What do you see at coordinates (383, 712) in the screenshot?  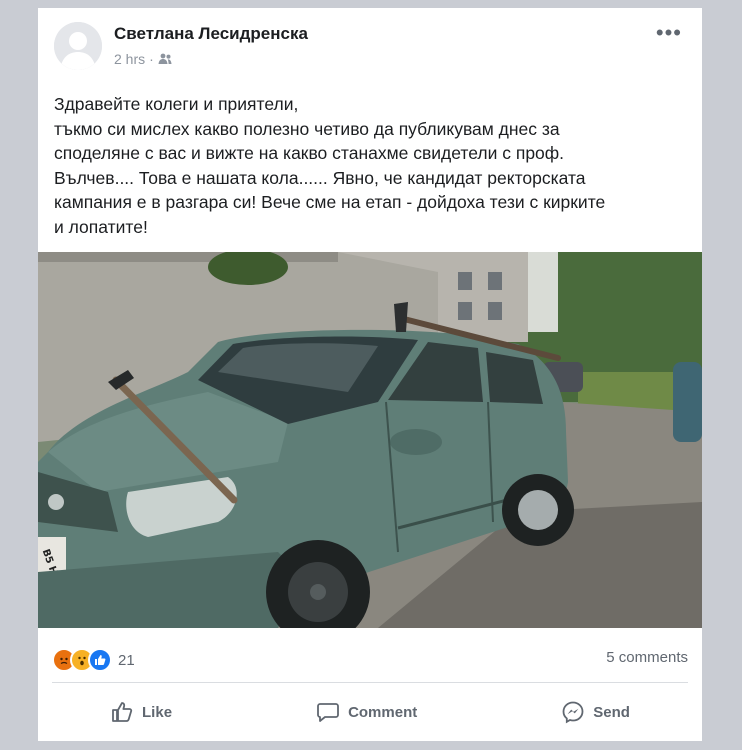 I see `comment-label: Comment` at bounding box center [383, 712].